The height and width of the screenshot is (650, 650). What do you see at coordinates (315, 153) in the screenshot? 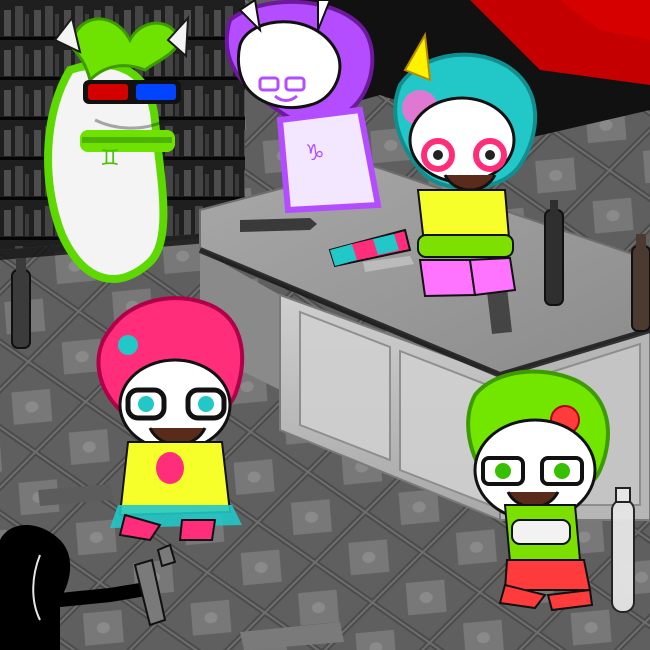
I see `capricorn-symbol-icon: ♑` at bounding box center [315, 153].